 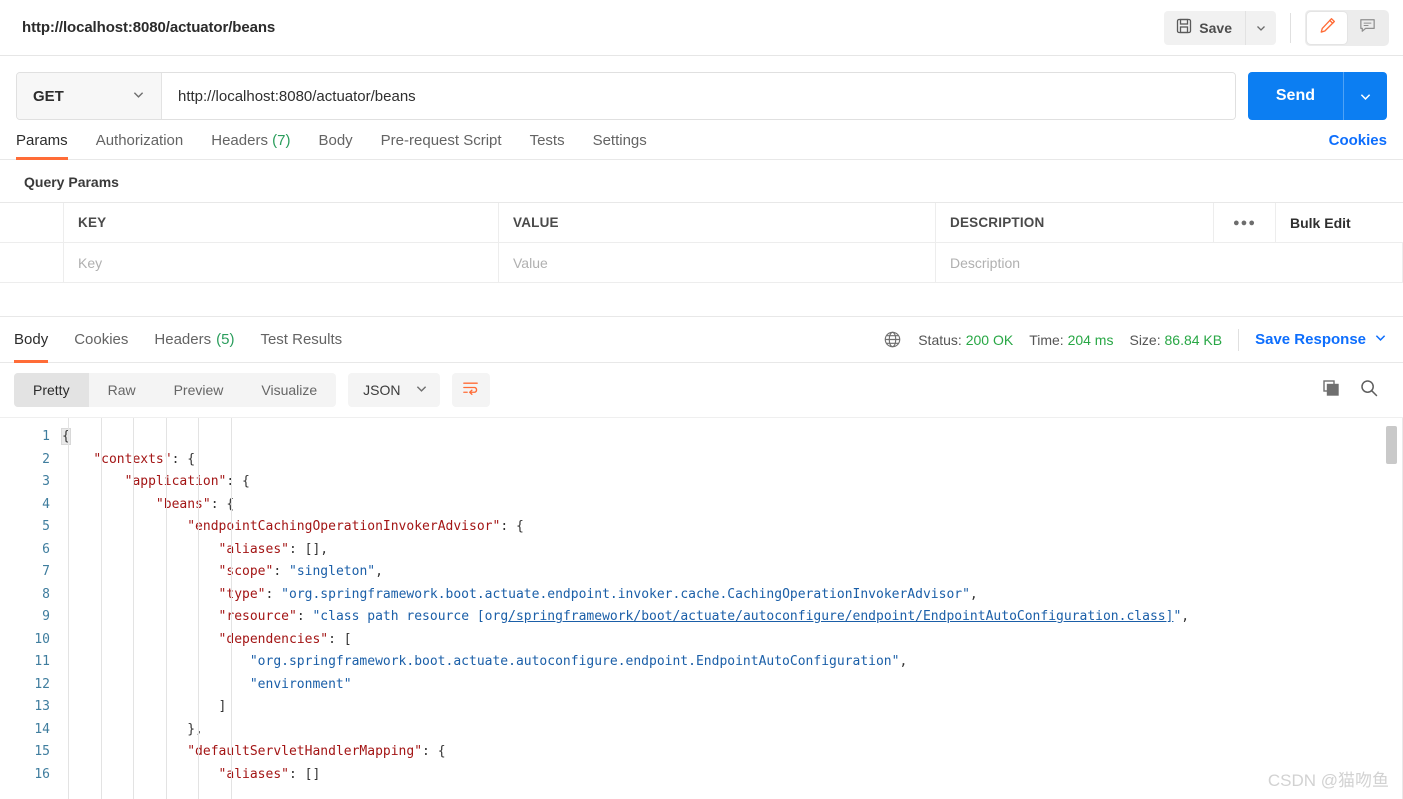 I want to click on save-button: Save, so click(x=1205, y=27).